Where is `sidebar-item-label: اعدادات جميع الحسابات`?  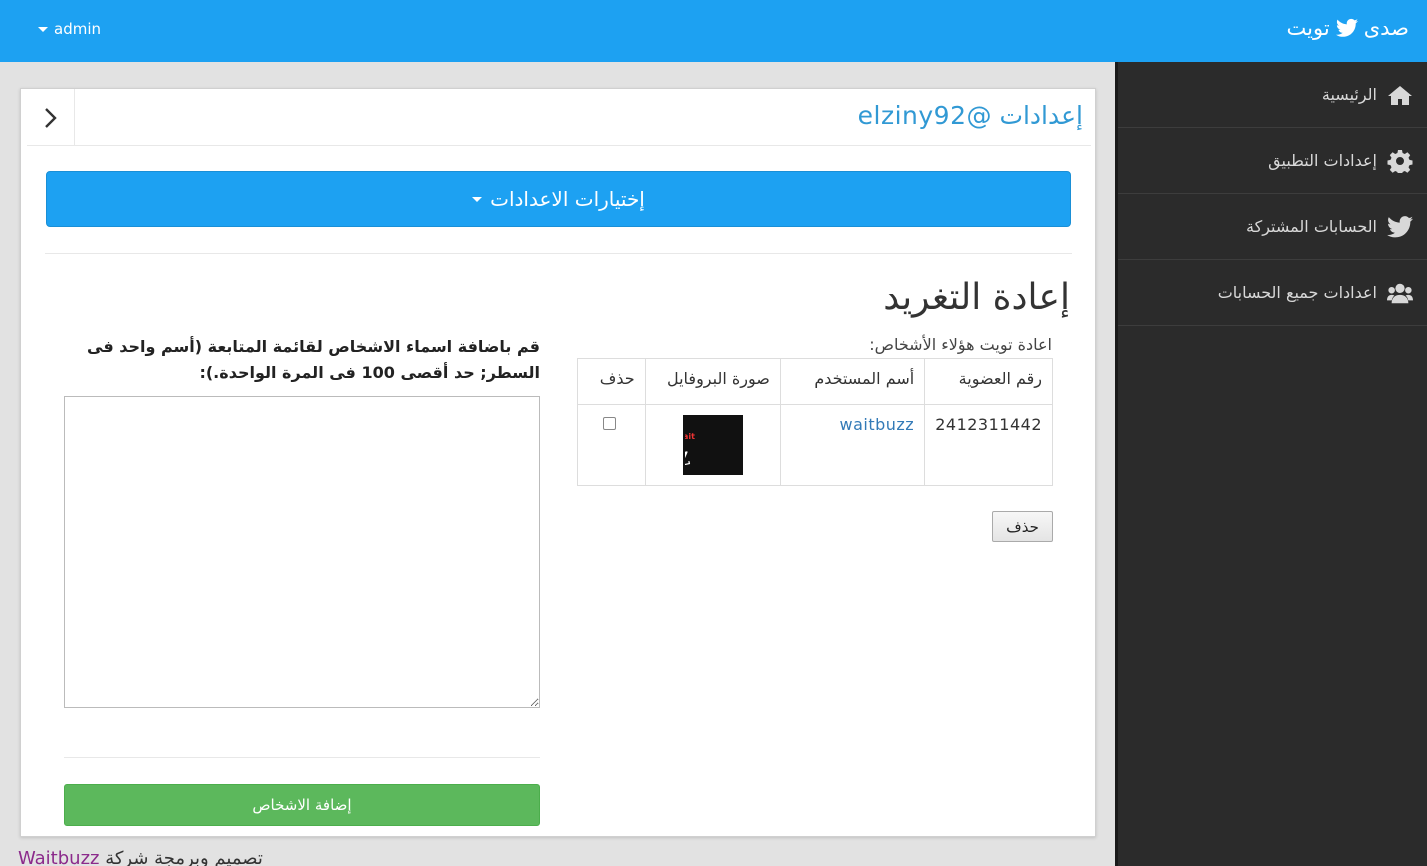
sidebar-item-label: اعدادات جميع الحسابات is located at coordinates (1297, 292).